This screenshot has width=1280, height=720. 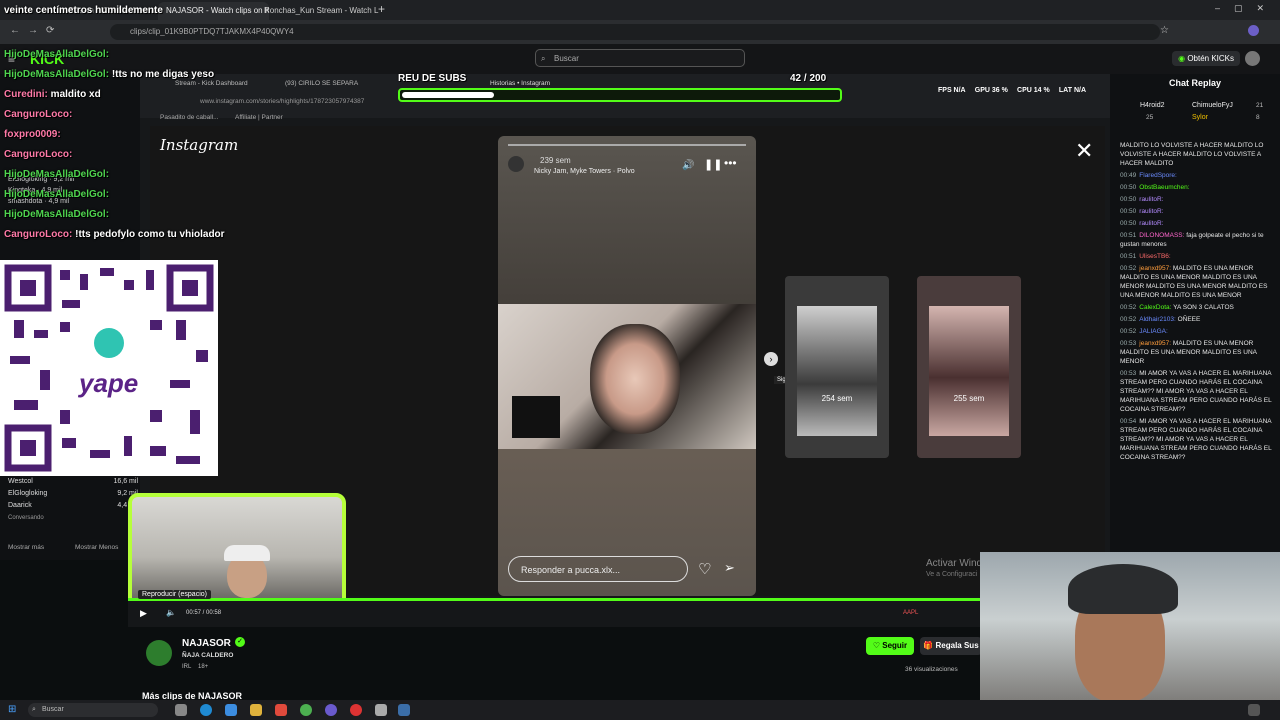 I want to click on chat-message: 00:52 Aldhair2103: OÑEEE, so click(x=1196, y=319).